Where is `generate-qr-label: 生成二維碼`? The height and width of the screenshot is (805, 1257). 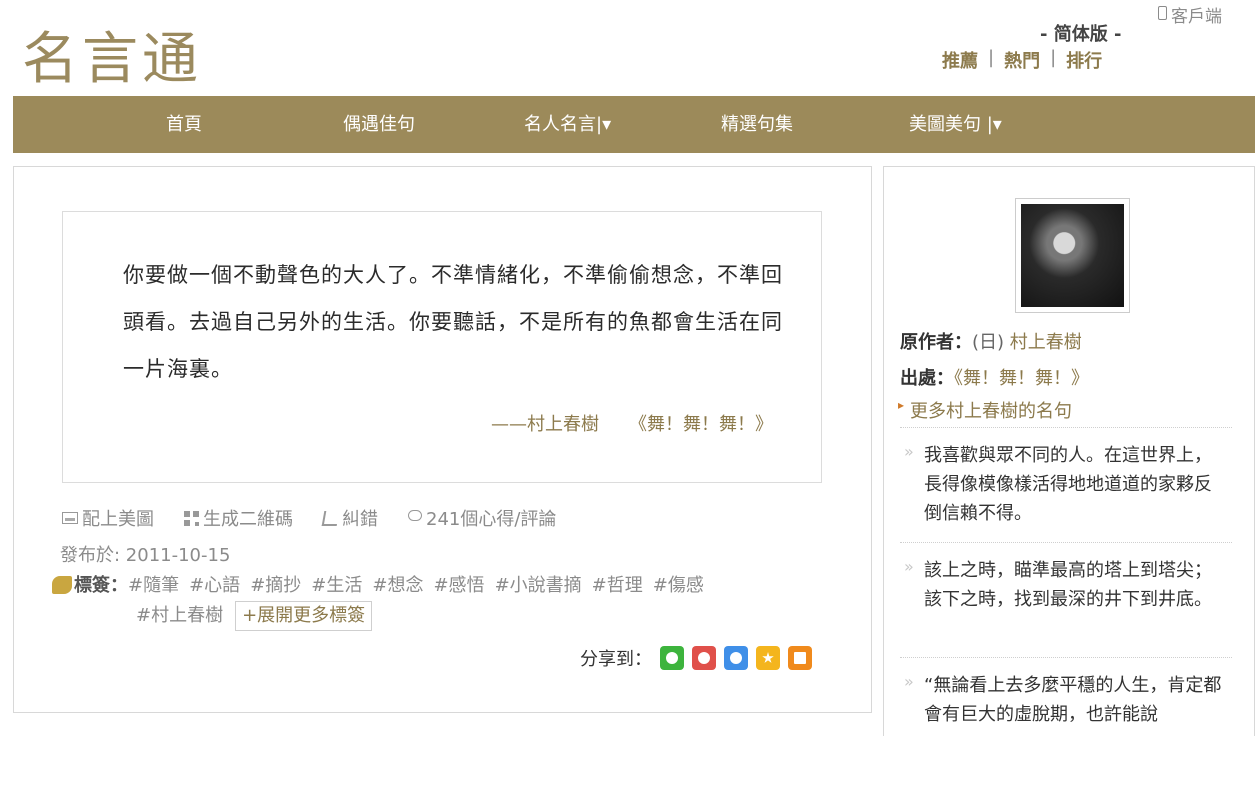
generate-qr-label: 生成二維碼 is located at coordinates (248, 519).